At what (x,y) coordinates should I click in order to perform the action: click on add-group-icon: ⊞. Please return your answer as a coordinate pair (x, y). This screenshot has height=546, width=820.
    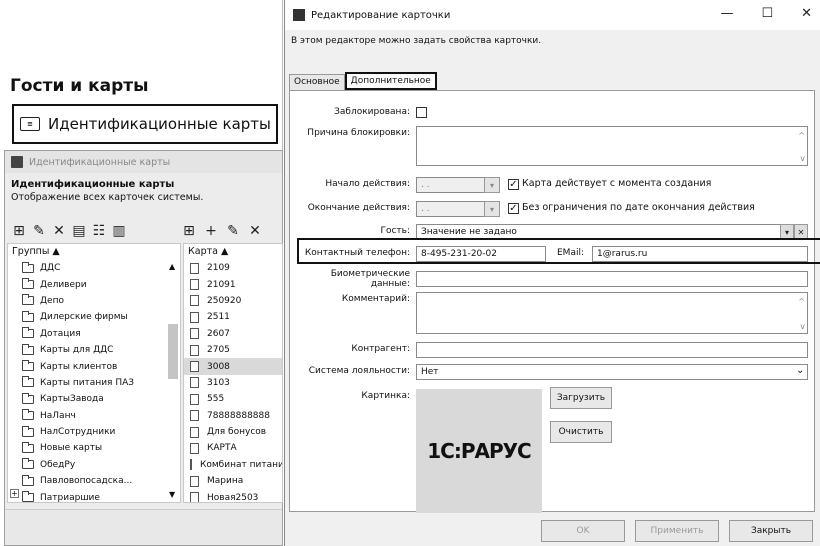
    Looking at the image, I should click on (19, 231).